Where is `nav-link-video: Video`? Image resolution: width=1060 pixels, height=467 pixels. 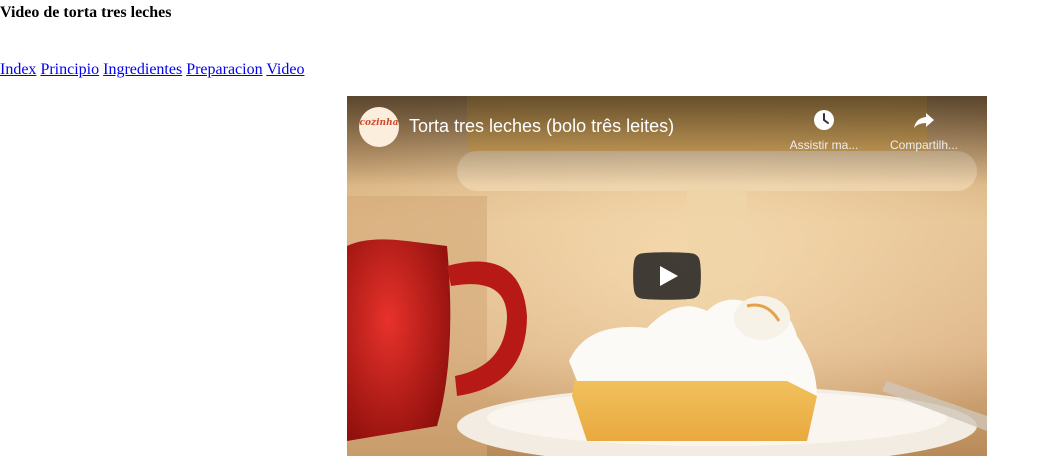
nav-link-video: Video is located at coordinates (285, 69).